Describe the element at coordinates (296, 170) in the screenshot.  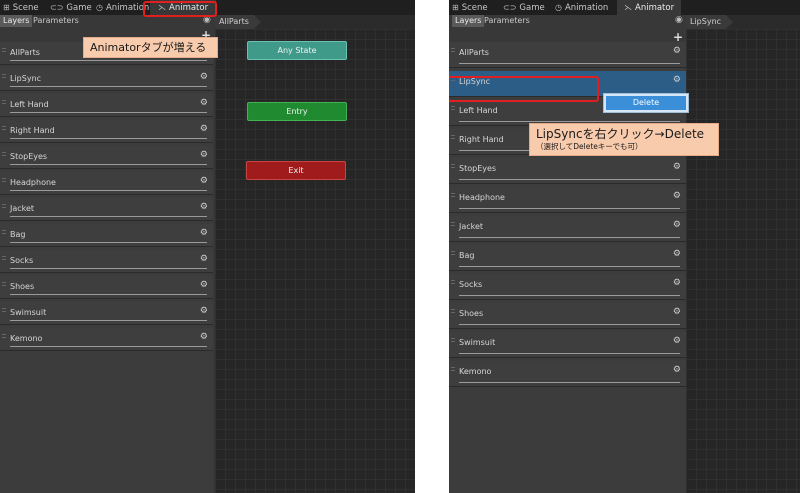
I see `exit-node: Exit` at that location.